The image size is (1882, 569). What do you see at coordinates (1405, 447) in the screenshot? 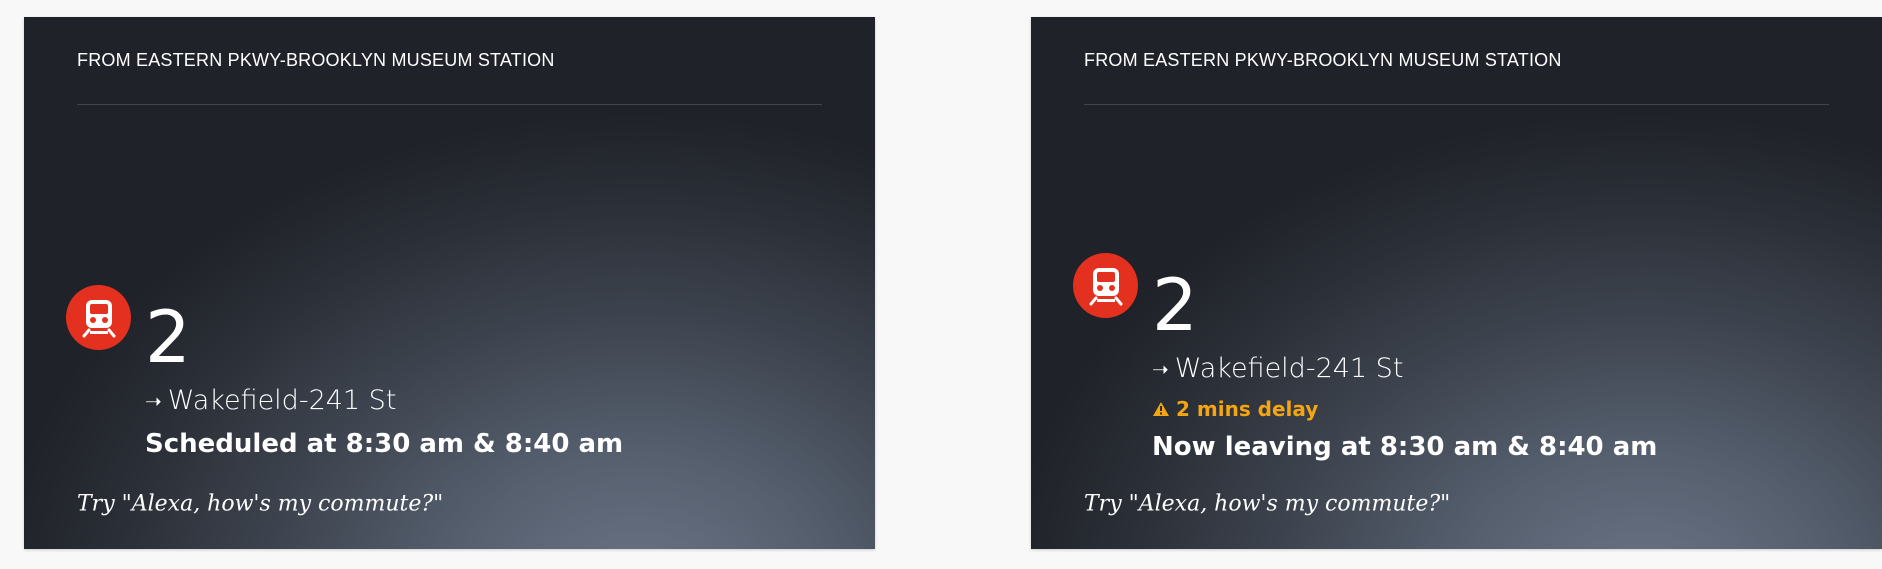
I see `schedule-text: Now leaving at 8:30 am & 8:40 am` at bounding box center [1405, 447].